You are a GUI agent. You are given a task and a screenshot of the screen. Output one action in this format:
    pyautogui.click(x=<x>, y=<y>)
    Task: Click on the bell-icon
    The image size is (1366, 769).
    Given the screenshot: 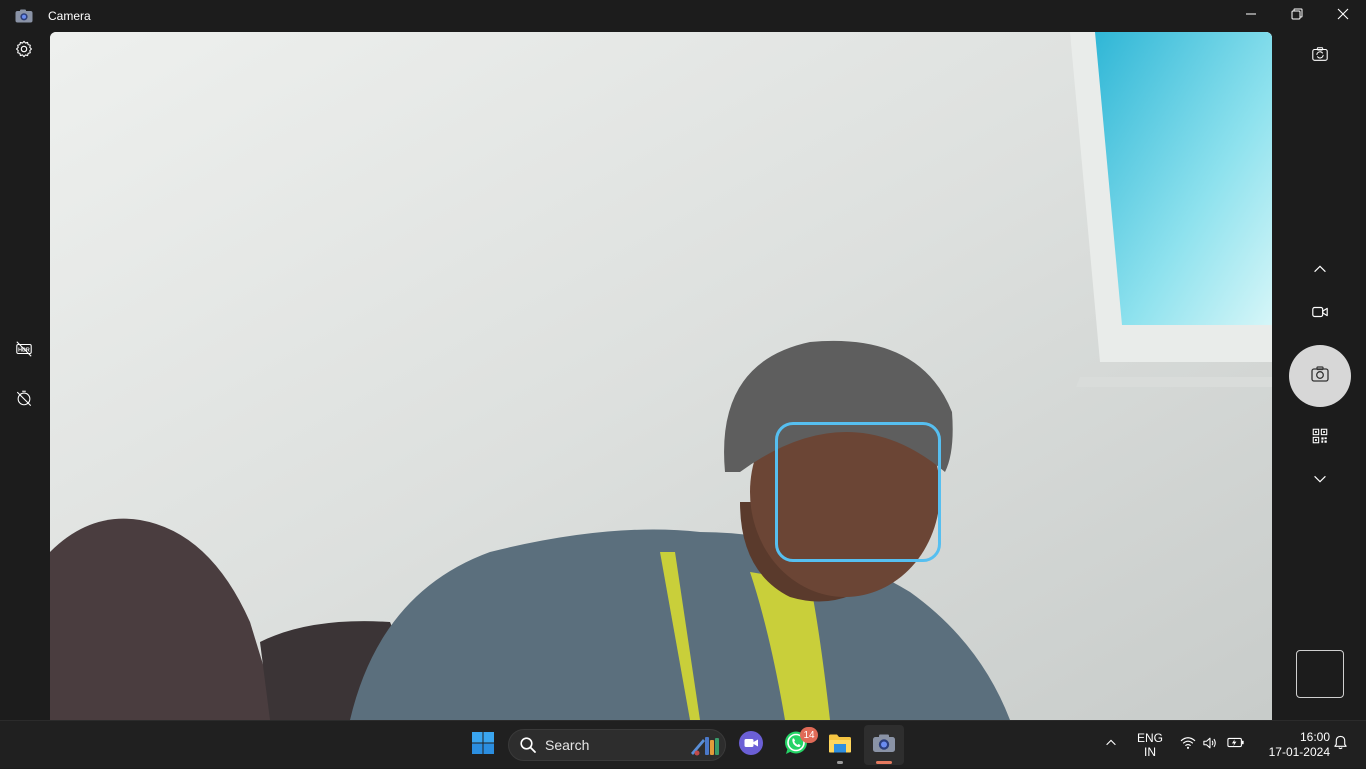 What is the action you would take?
    pyautogui.click(x=1340, y=745)
    